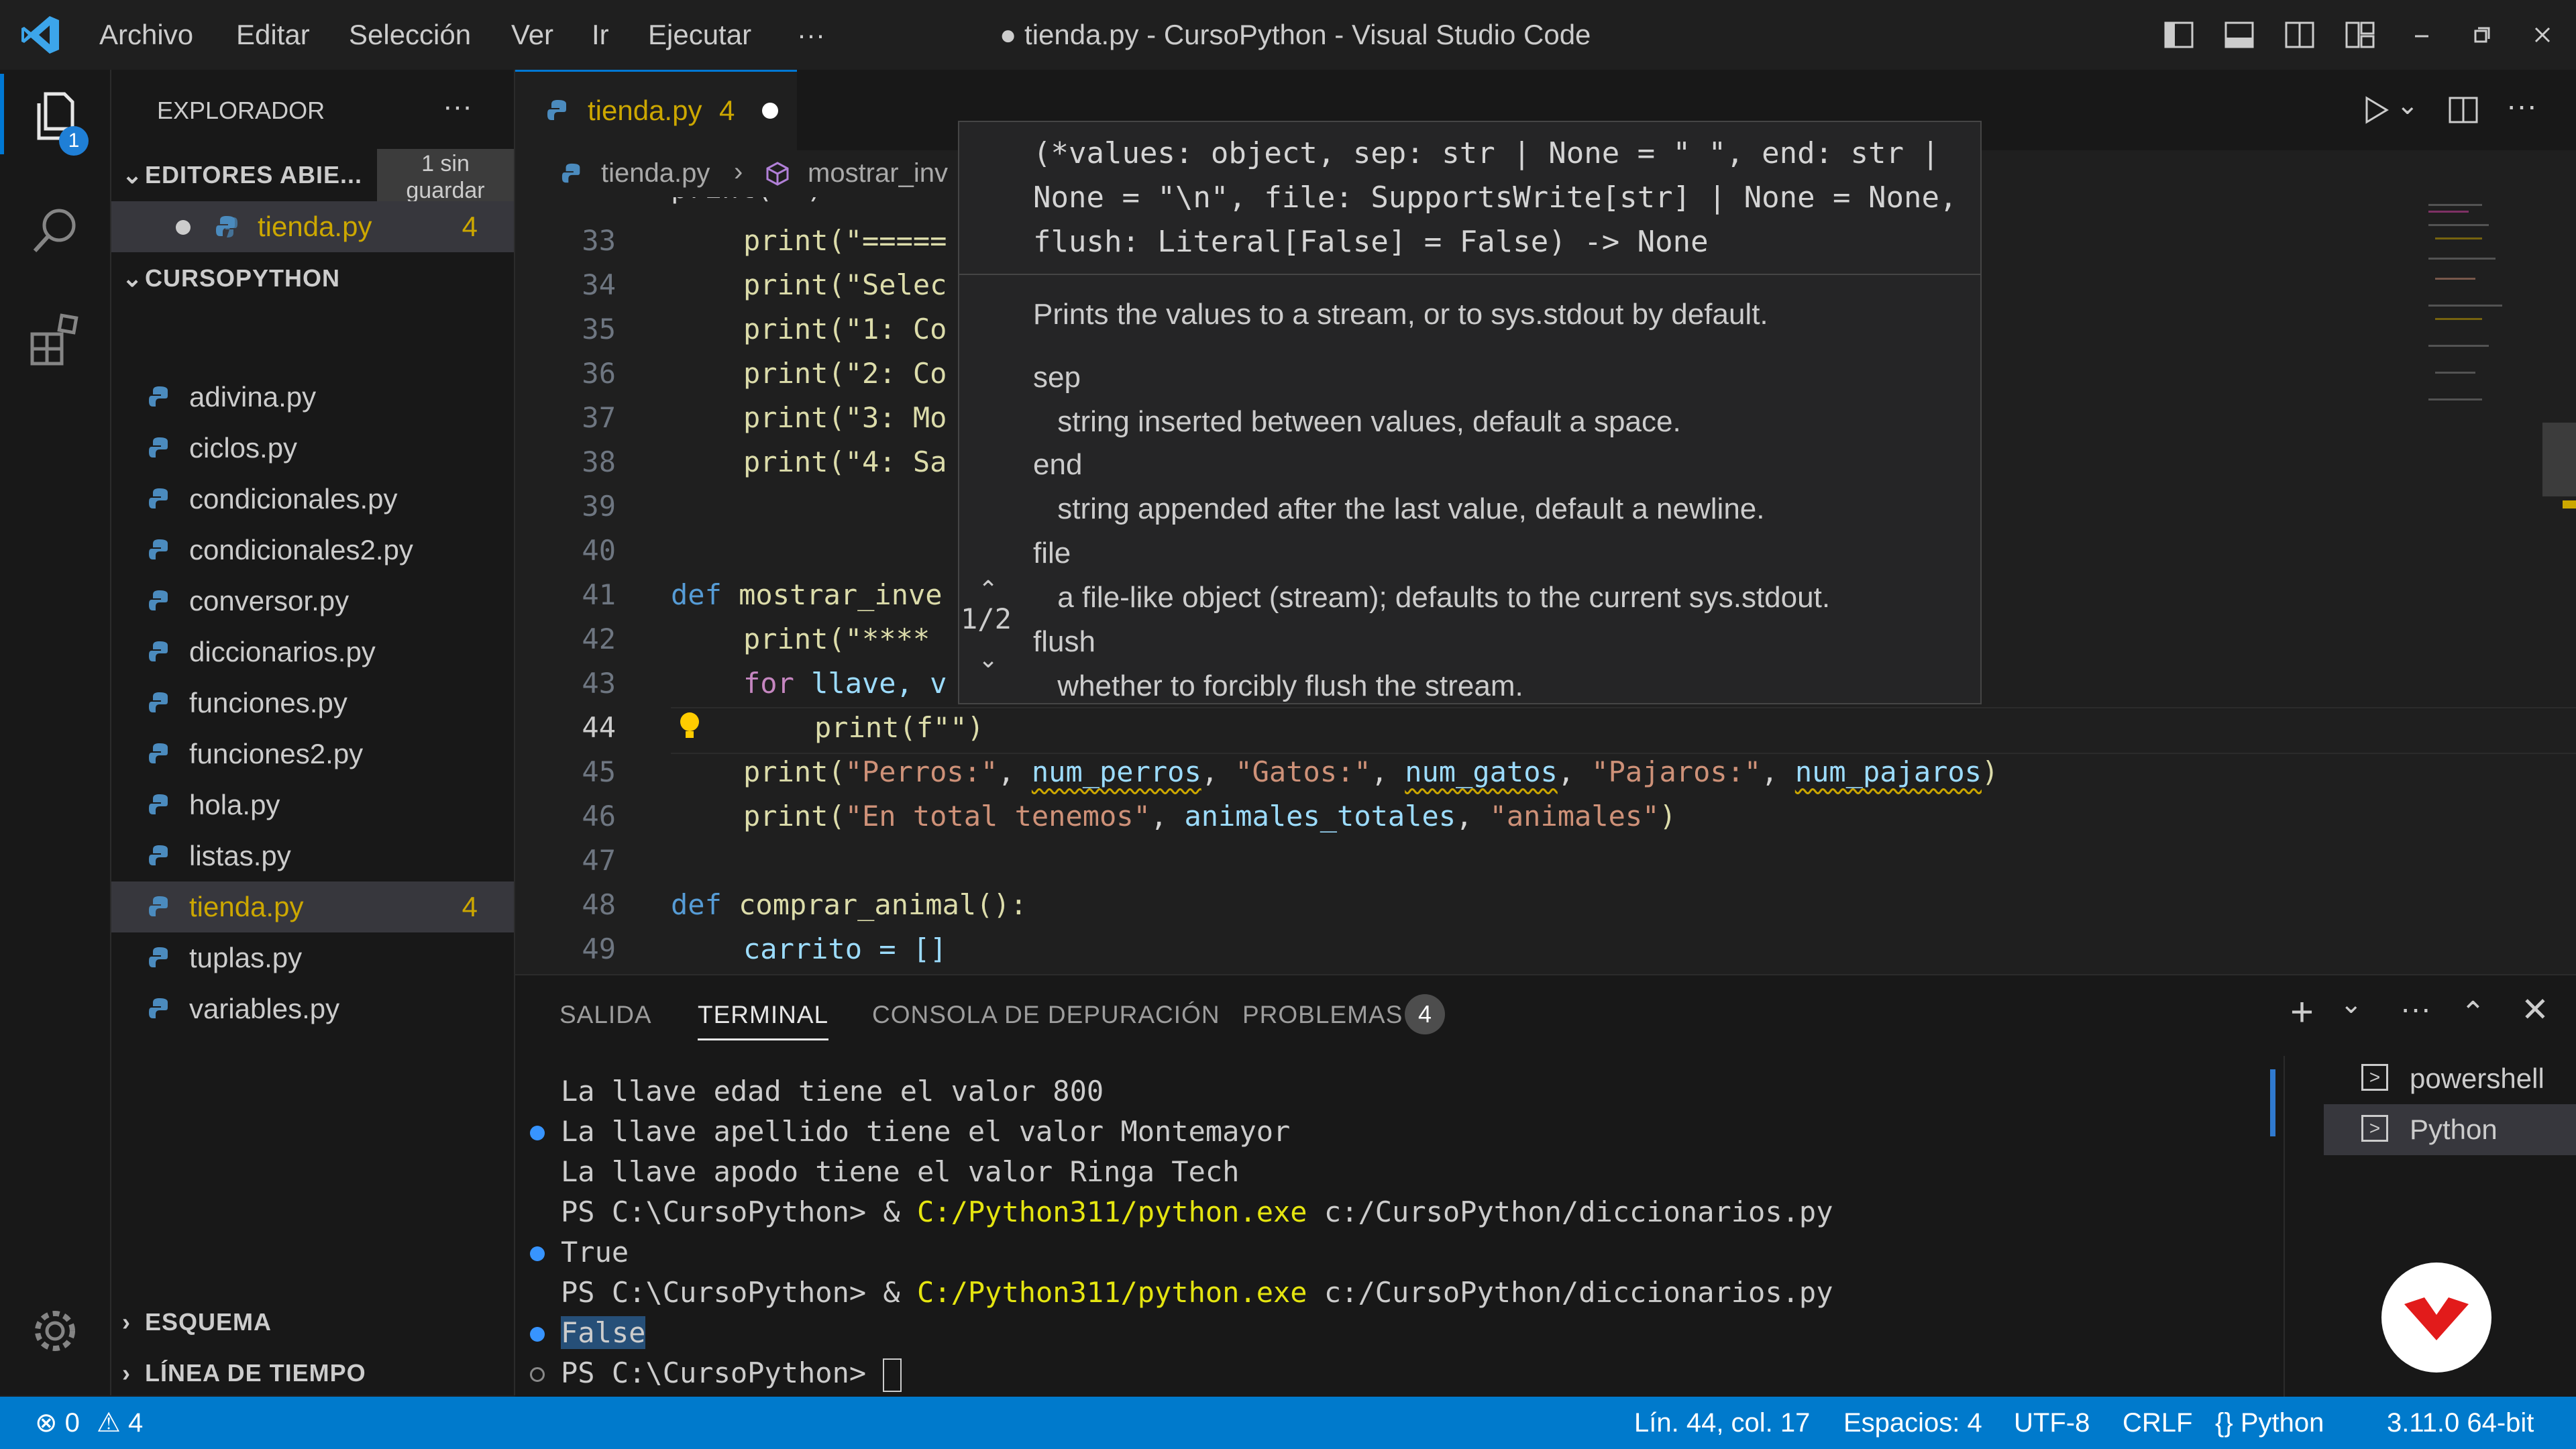 The width and height of the screenshot is (2576, 1449). Describe the element at coordinates (1912, 1423) in the screenshot. I see `indentation: Espacios: 4` at that location.